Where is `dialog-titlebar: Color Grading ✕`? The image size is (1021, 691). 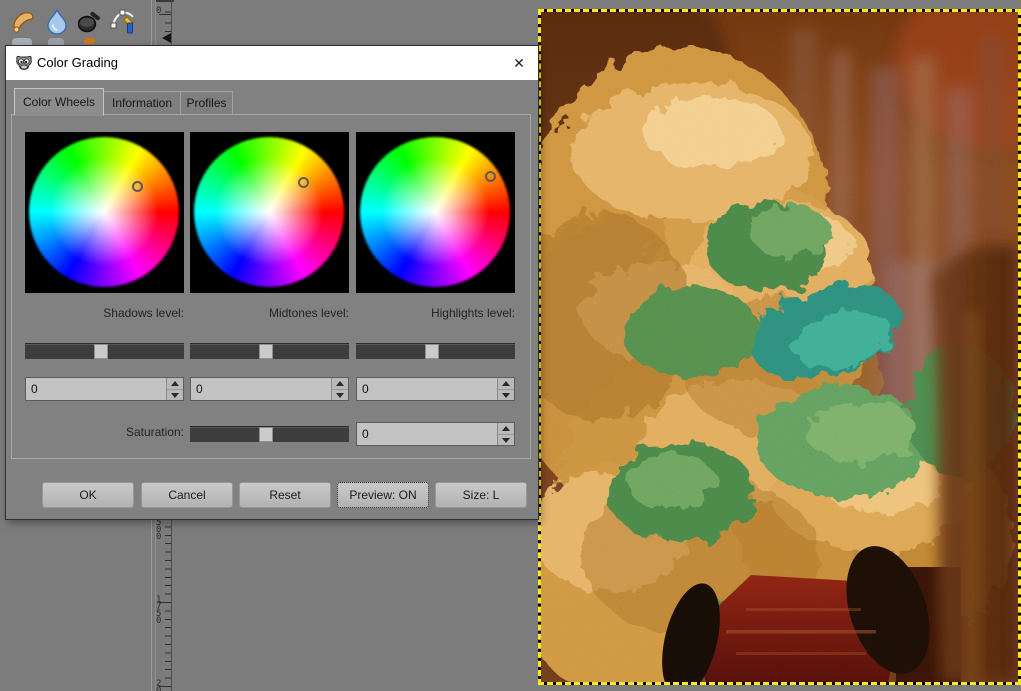 dialog-titlebar: Color Grading ✕ is located at coordinates (272, 63).